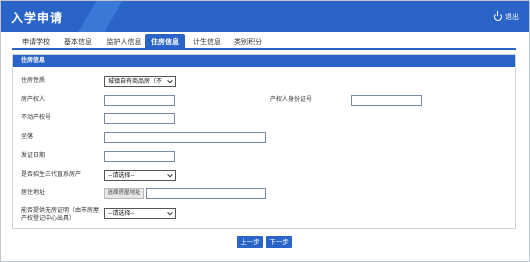 The image size is (530, 262). What do you see at coordinates (33, 80) in the screenshot?
I see `housing-type-label: 住房性质` at bounding box center [33, 80].